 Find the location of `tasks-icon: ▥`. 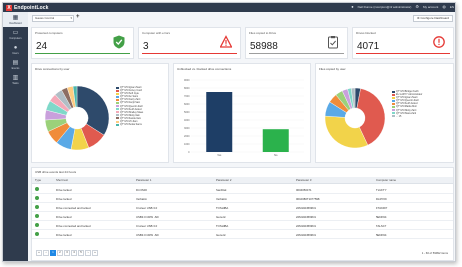

tasks-icon: ▥ is located at coordinates (15, 77).